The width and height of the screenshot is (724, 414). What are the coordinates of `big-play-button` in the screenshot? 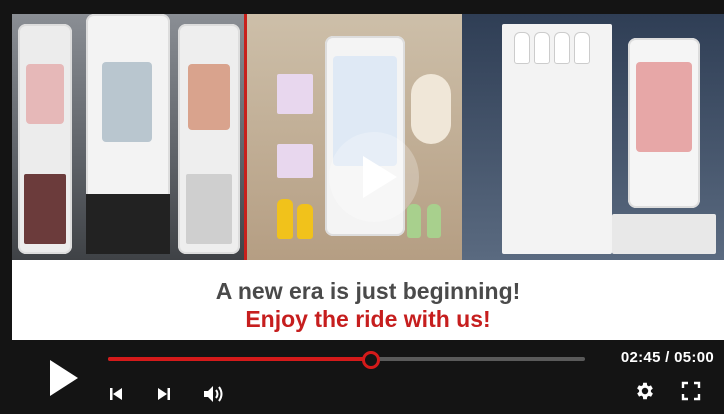 It's located at (374, 177).